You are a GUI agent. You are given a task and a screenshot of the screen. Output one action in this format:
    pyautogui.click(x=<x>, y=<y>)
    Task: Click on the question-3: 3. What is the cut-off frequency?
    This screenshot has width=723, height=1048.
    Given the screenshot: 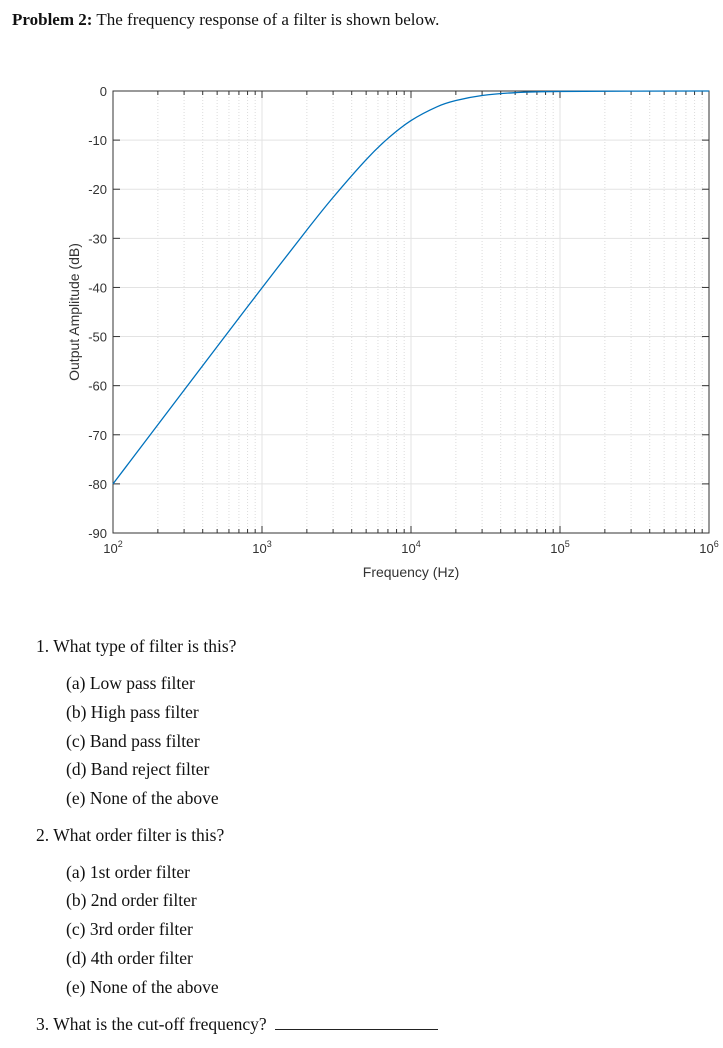 What is the action you would take?
    pyautogui.click(x=237, y=1024)
    